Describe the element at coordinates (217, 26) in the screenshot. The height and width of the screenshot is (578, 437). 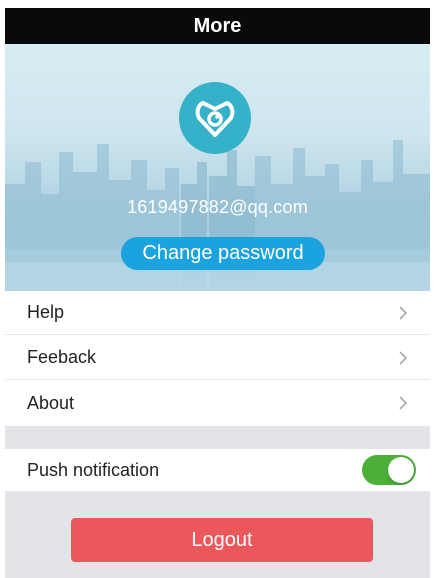
I see `page-title: More` at that location.